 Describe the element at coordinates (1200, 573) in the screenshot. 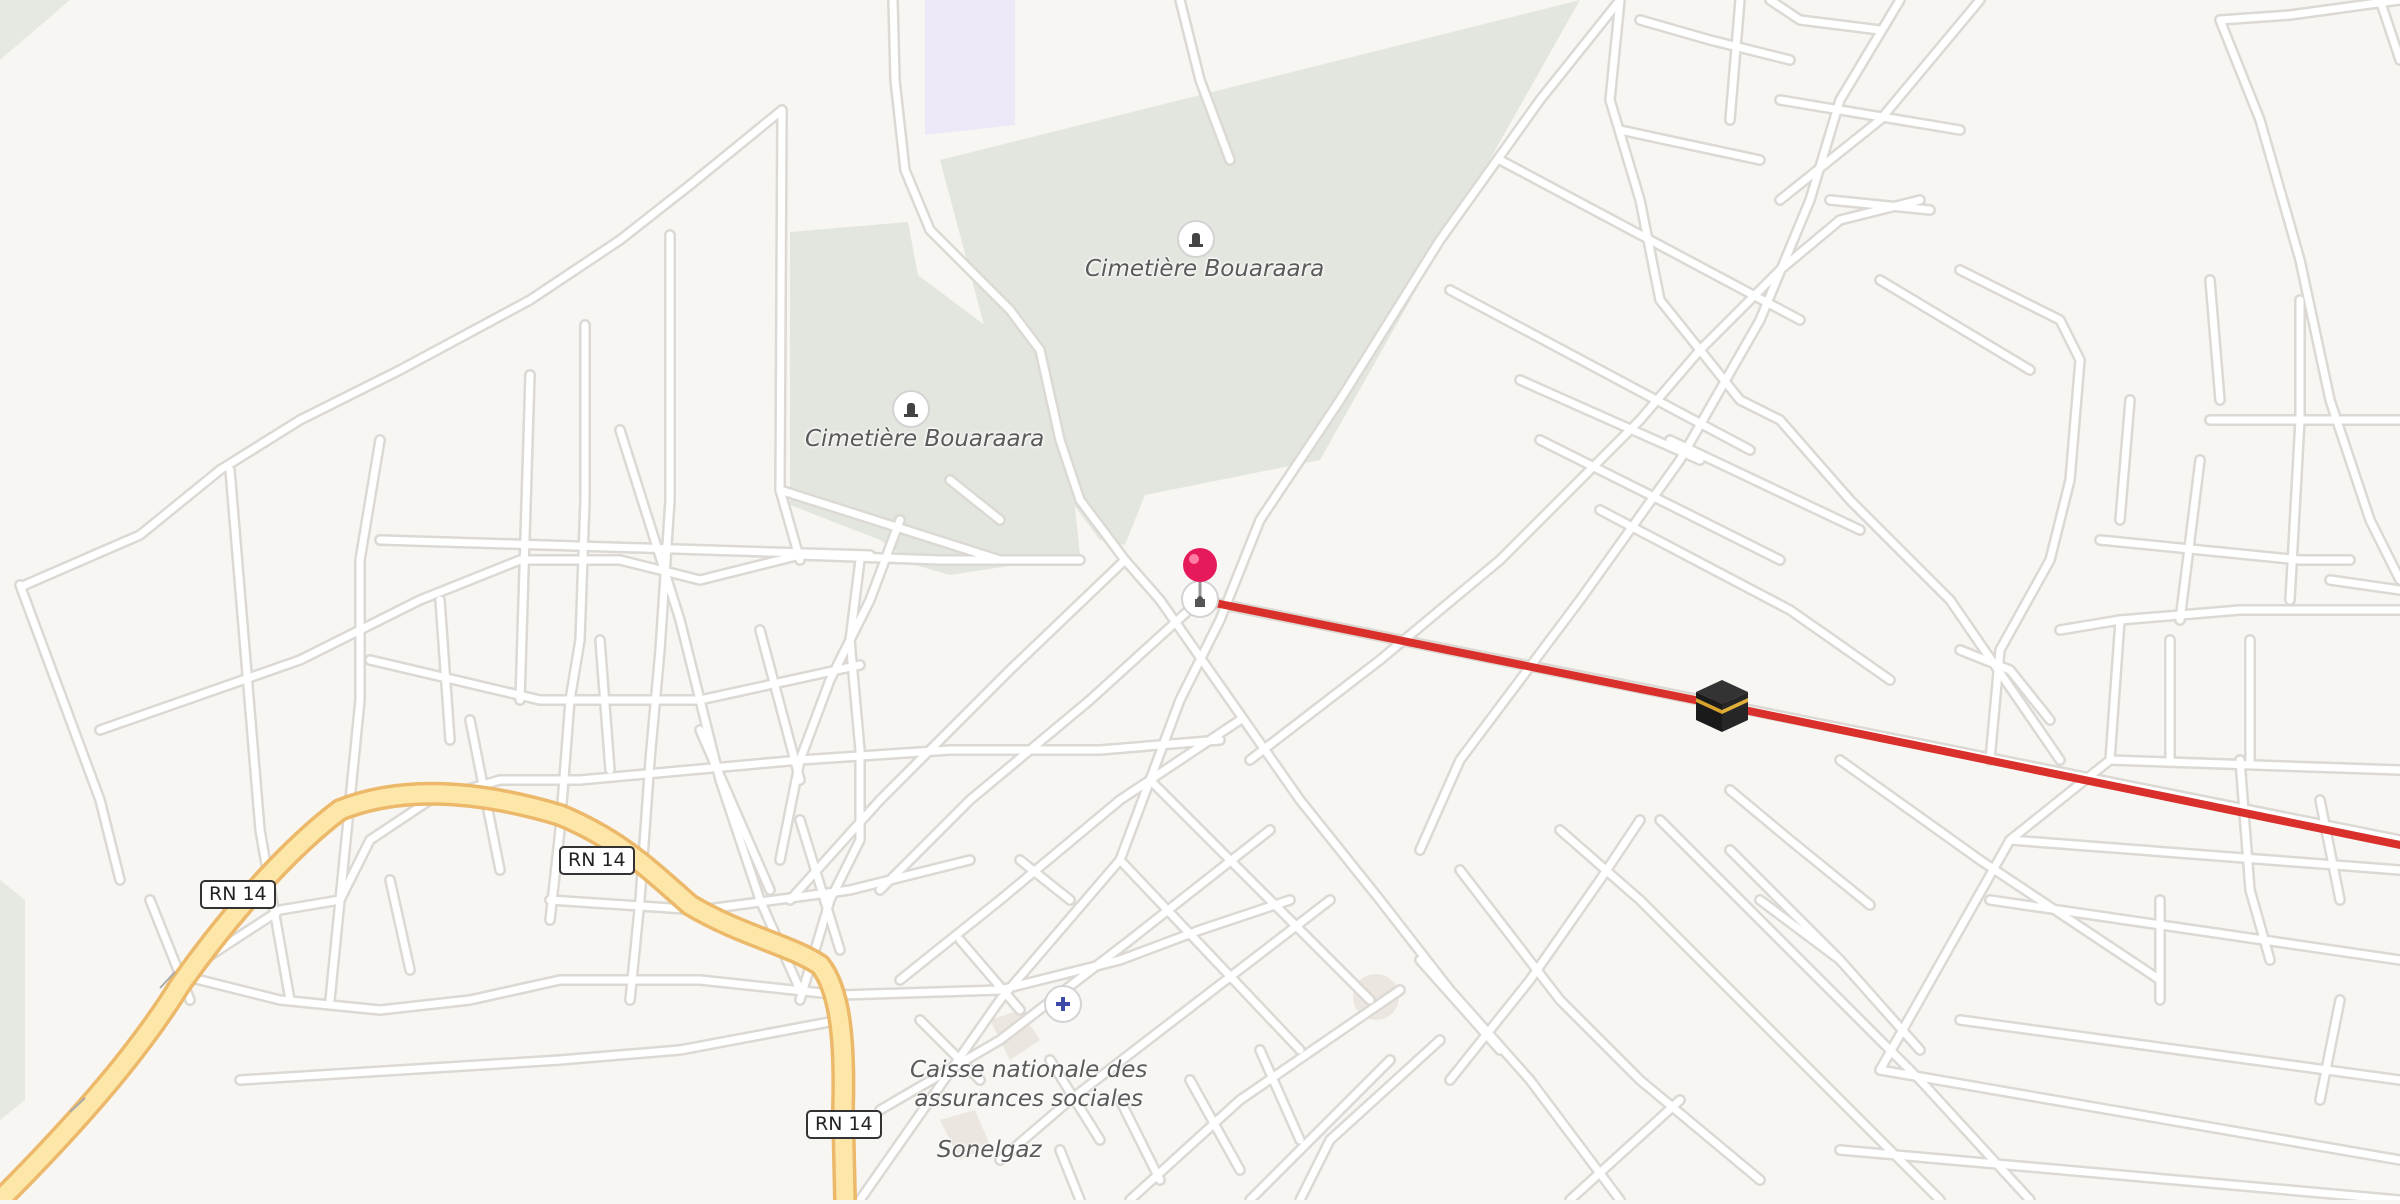

I see `location-pin-icon` at that location.